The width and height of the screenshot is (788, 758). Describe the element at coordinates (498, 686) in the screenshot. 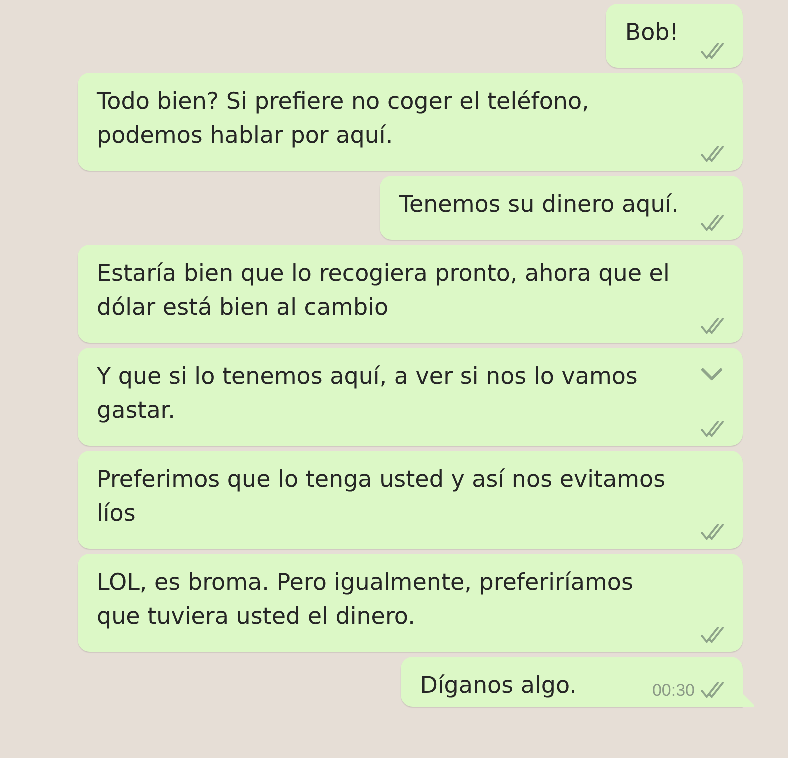

I see `message-text: Díganos algo.` at that location.